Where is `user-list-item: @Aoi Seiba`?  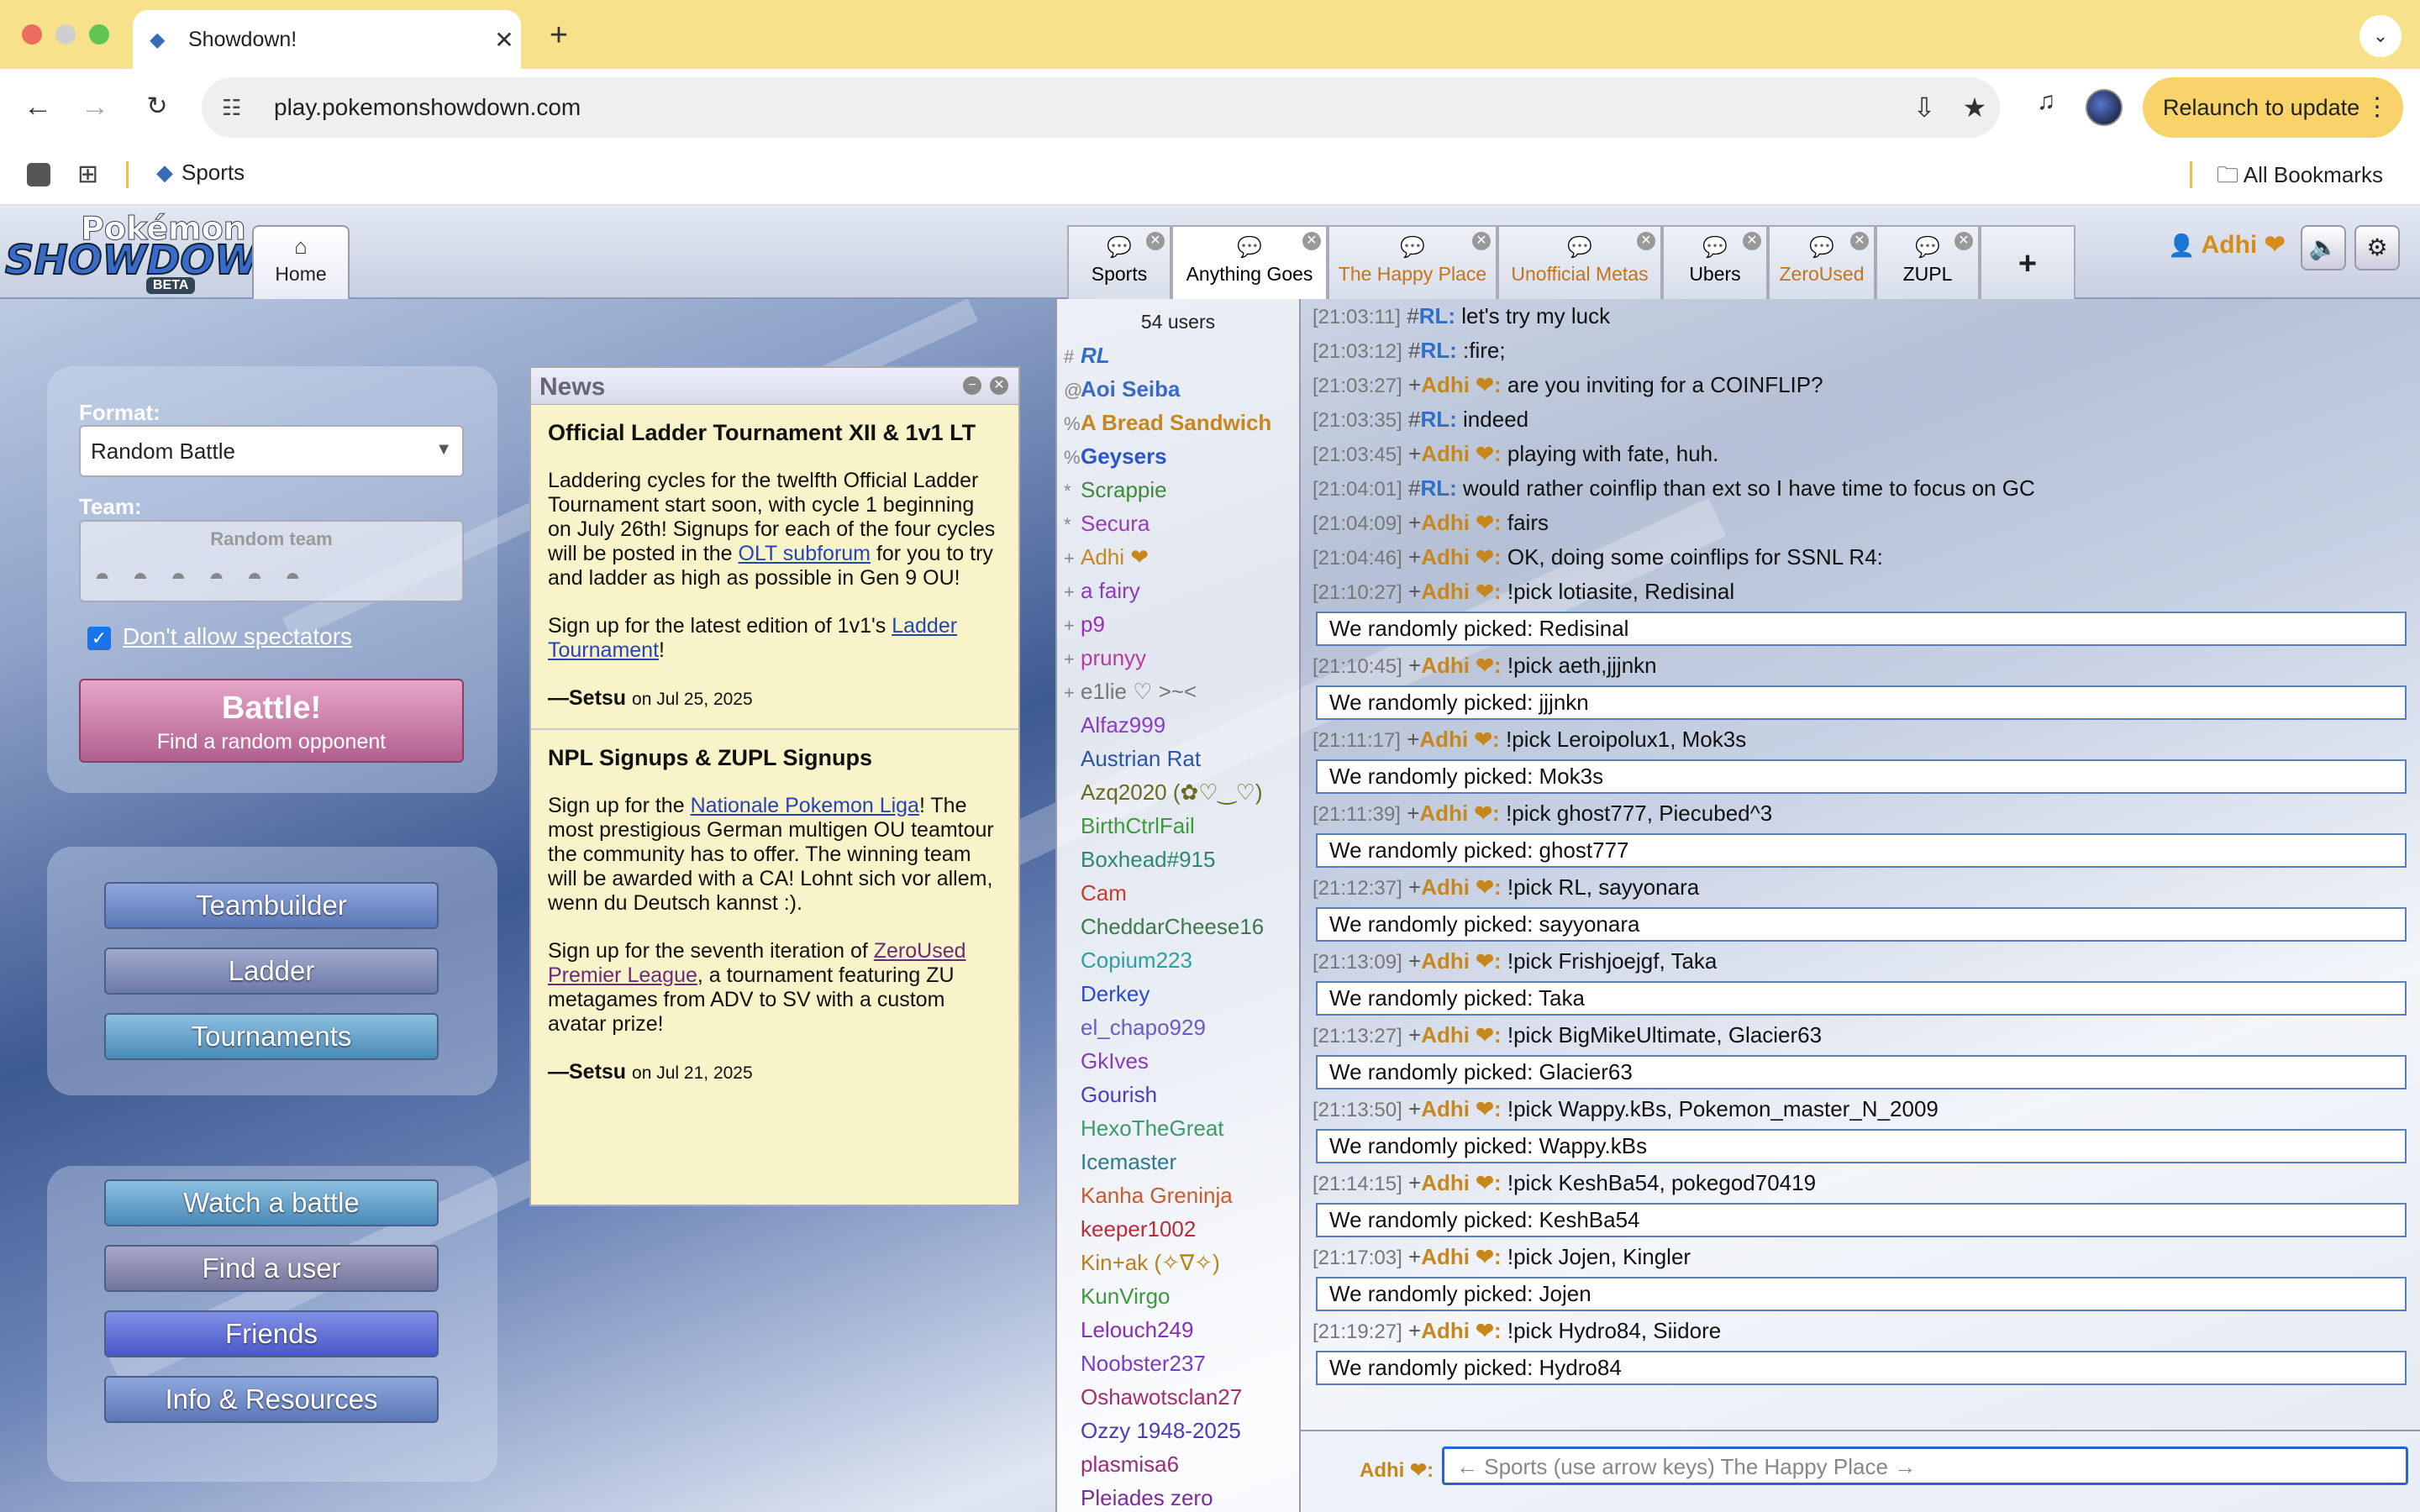 user-list-item: @Aoi Seiba is located at coordinates (1178, 389).